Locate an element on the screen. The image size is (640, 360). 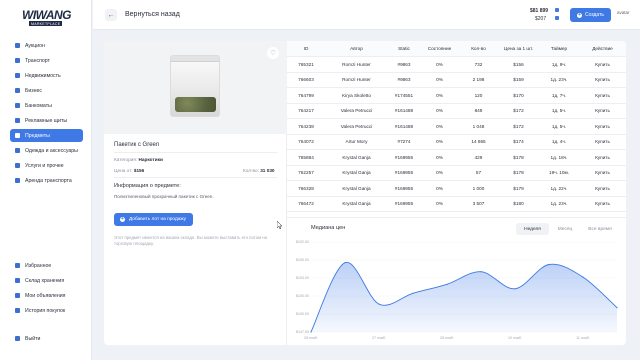
table-cell: 766472 is located at coordinates (306, 204).